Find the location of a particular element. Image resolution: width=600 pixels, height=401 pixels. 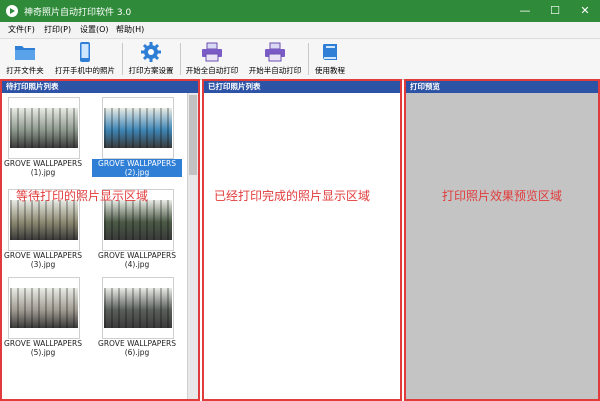

menu-print: 打印(P) is located at coordinates (57, 29).